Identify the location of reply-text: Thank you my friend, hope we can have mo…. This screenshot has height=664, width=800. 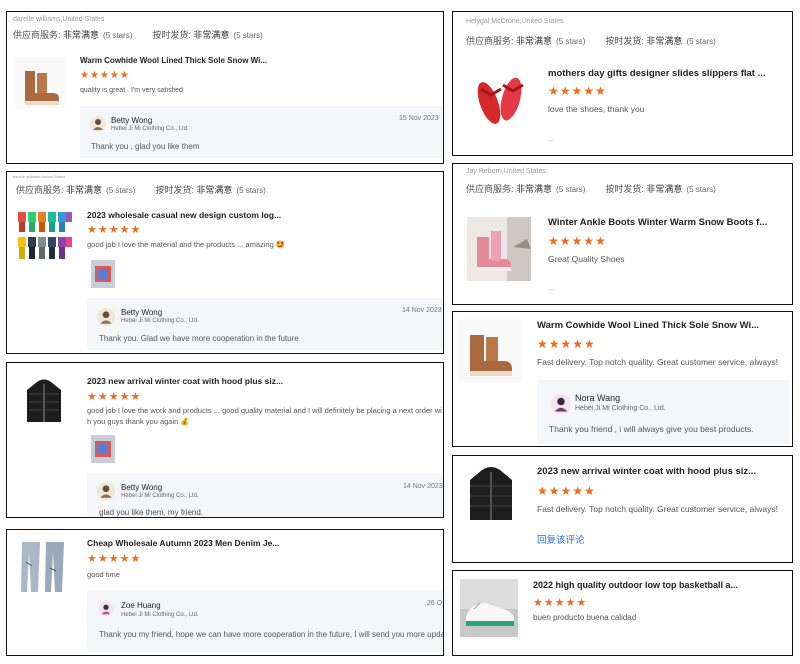
(271, 634).